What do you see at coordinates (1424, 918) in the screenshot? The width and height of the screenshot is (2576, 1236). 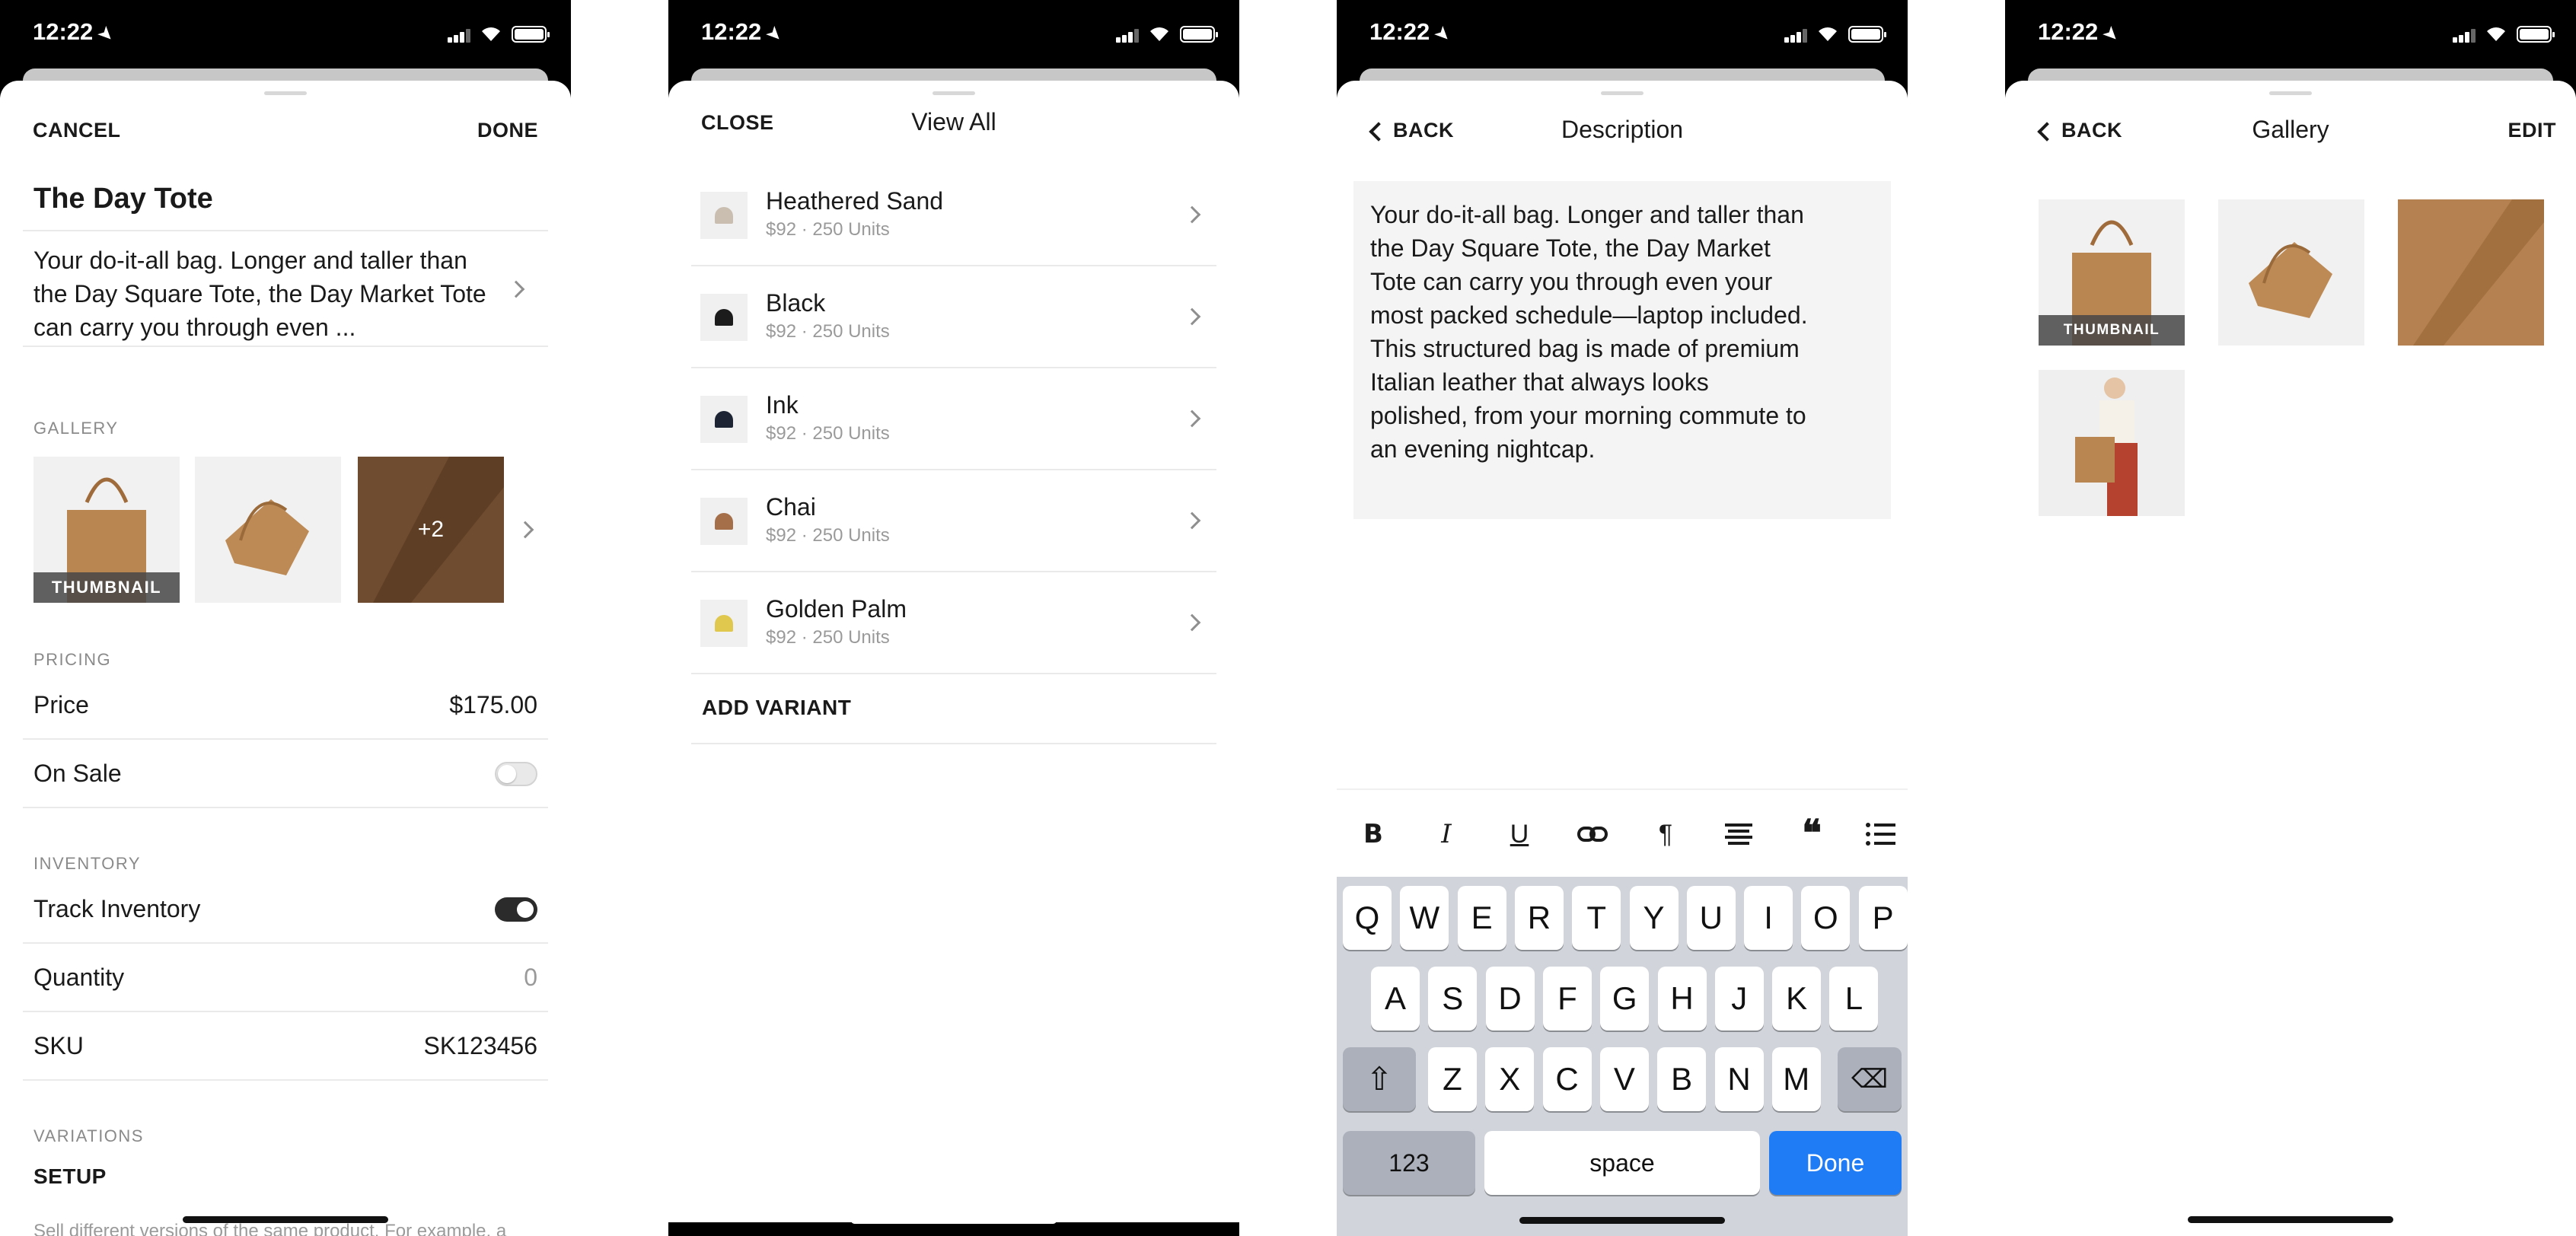 I see `key-w: W` at bounding box center [1424, 918].